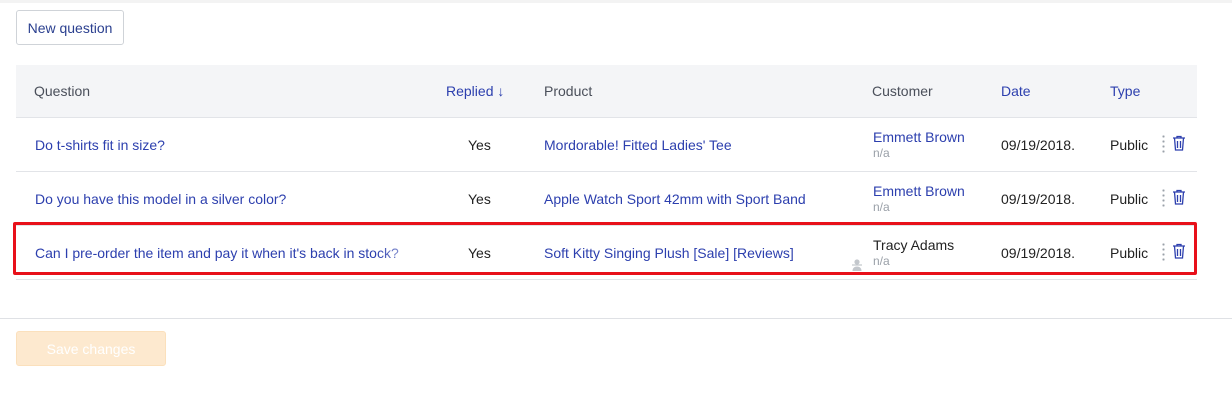 The height and width of the screenshot is (407, 1232). I want to click on customer-name: Tracy Adams, so click(914, 245).